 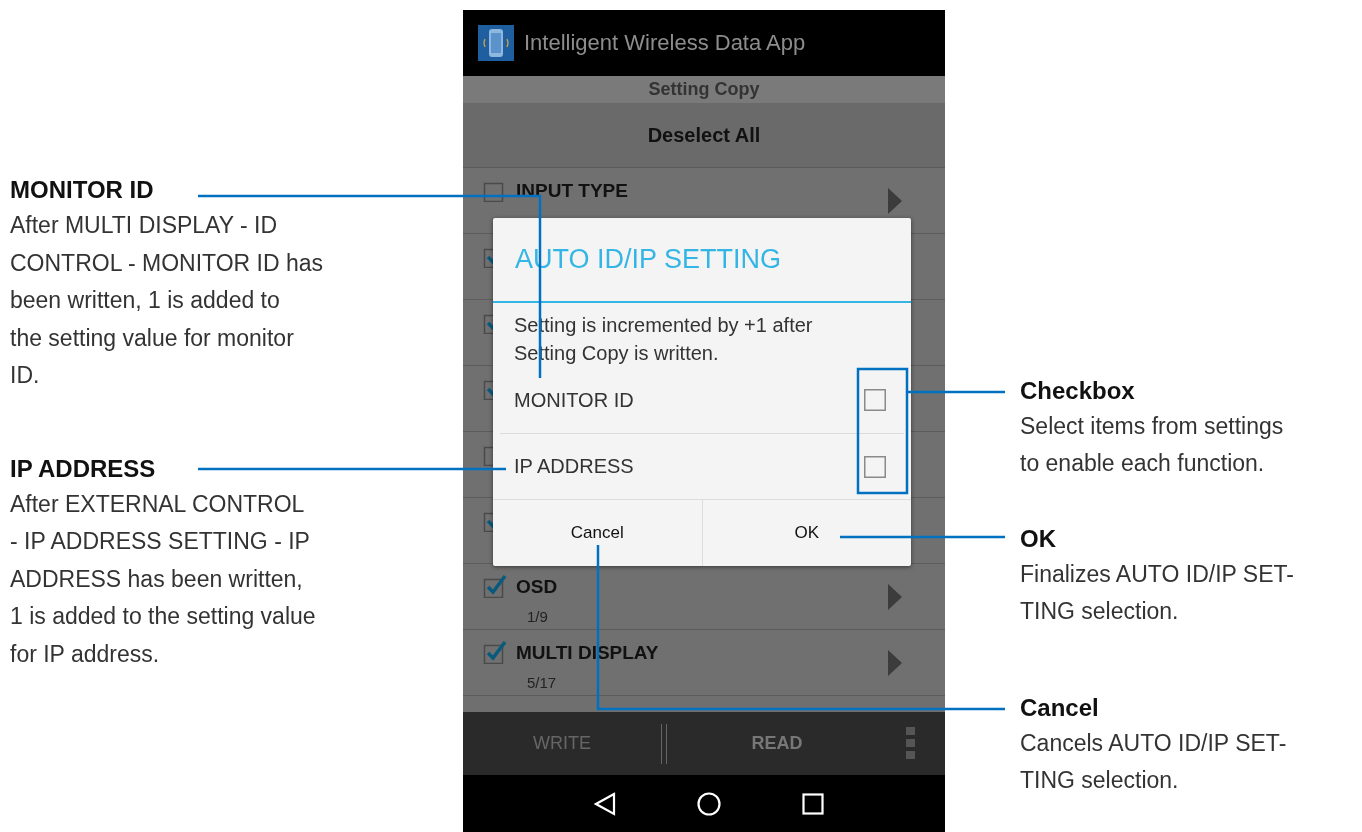 I want to click on dialog-button: Cancel, so click(x=597, y=533).